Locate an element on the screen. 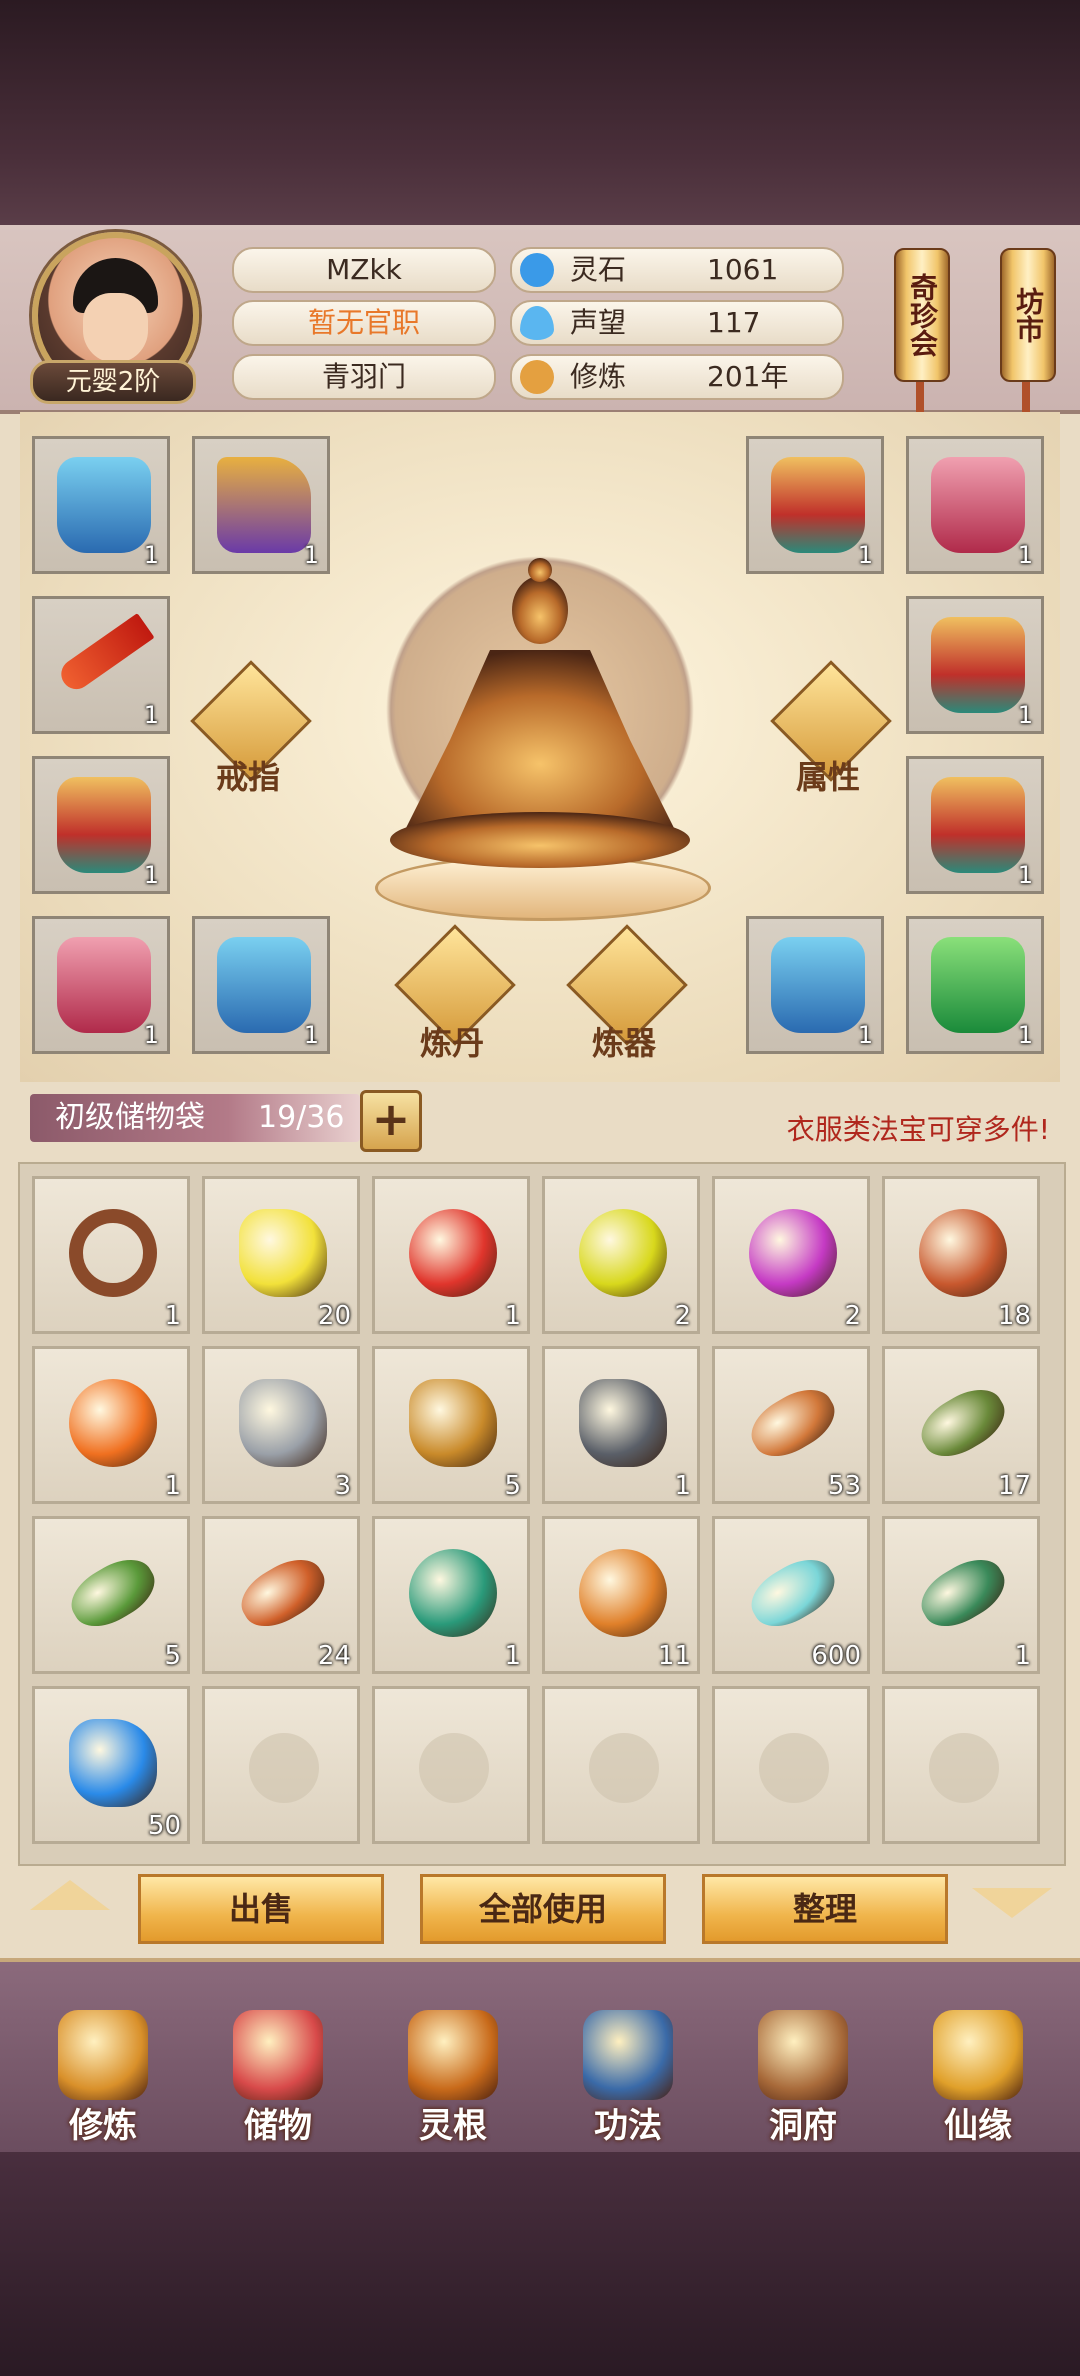 This screenshot has width=1080, height=2376. item-count: 11 is located at coordinates (674, 1656).